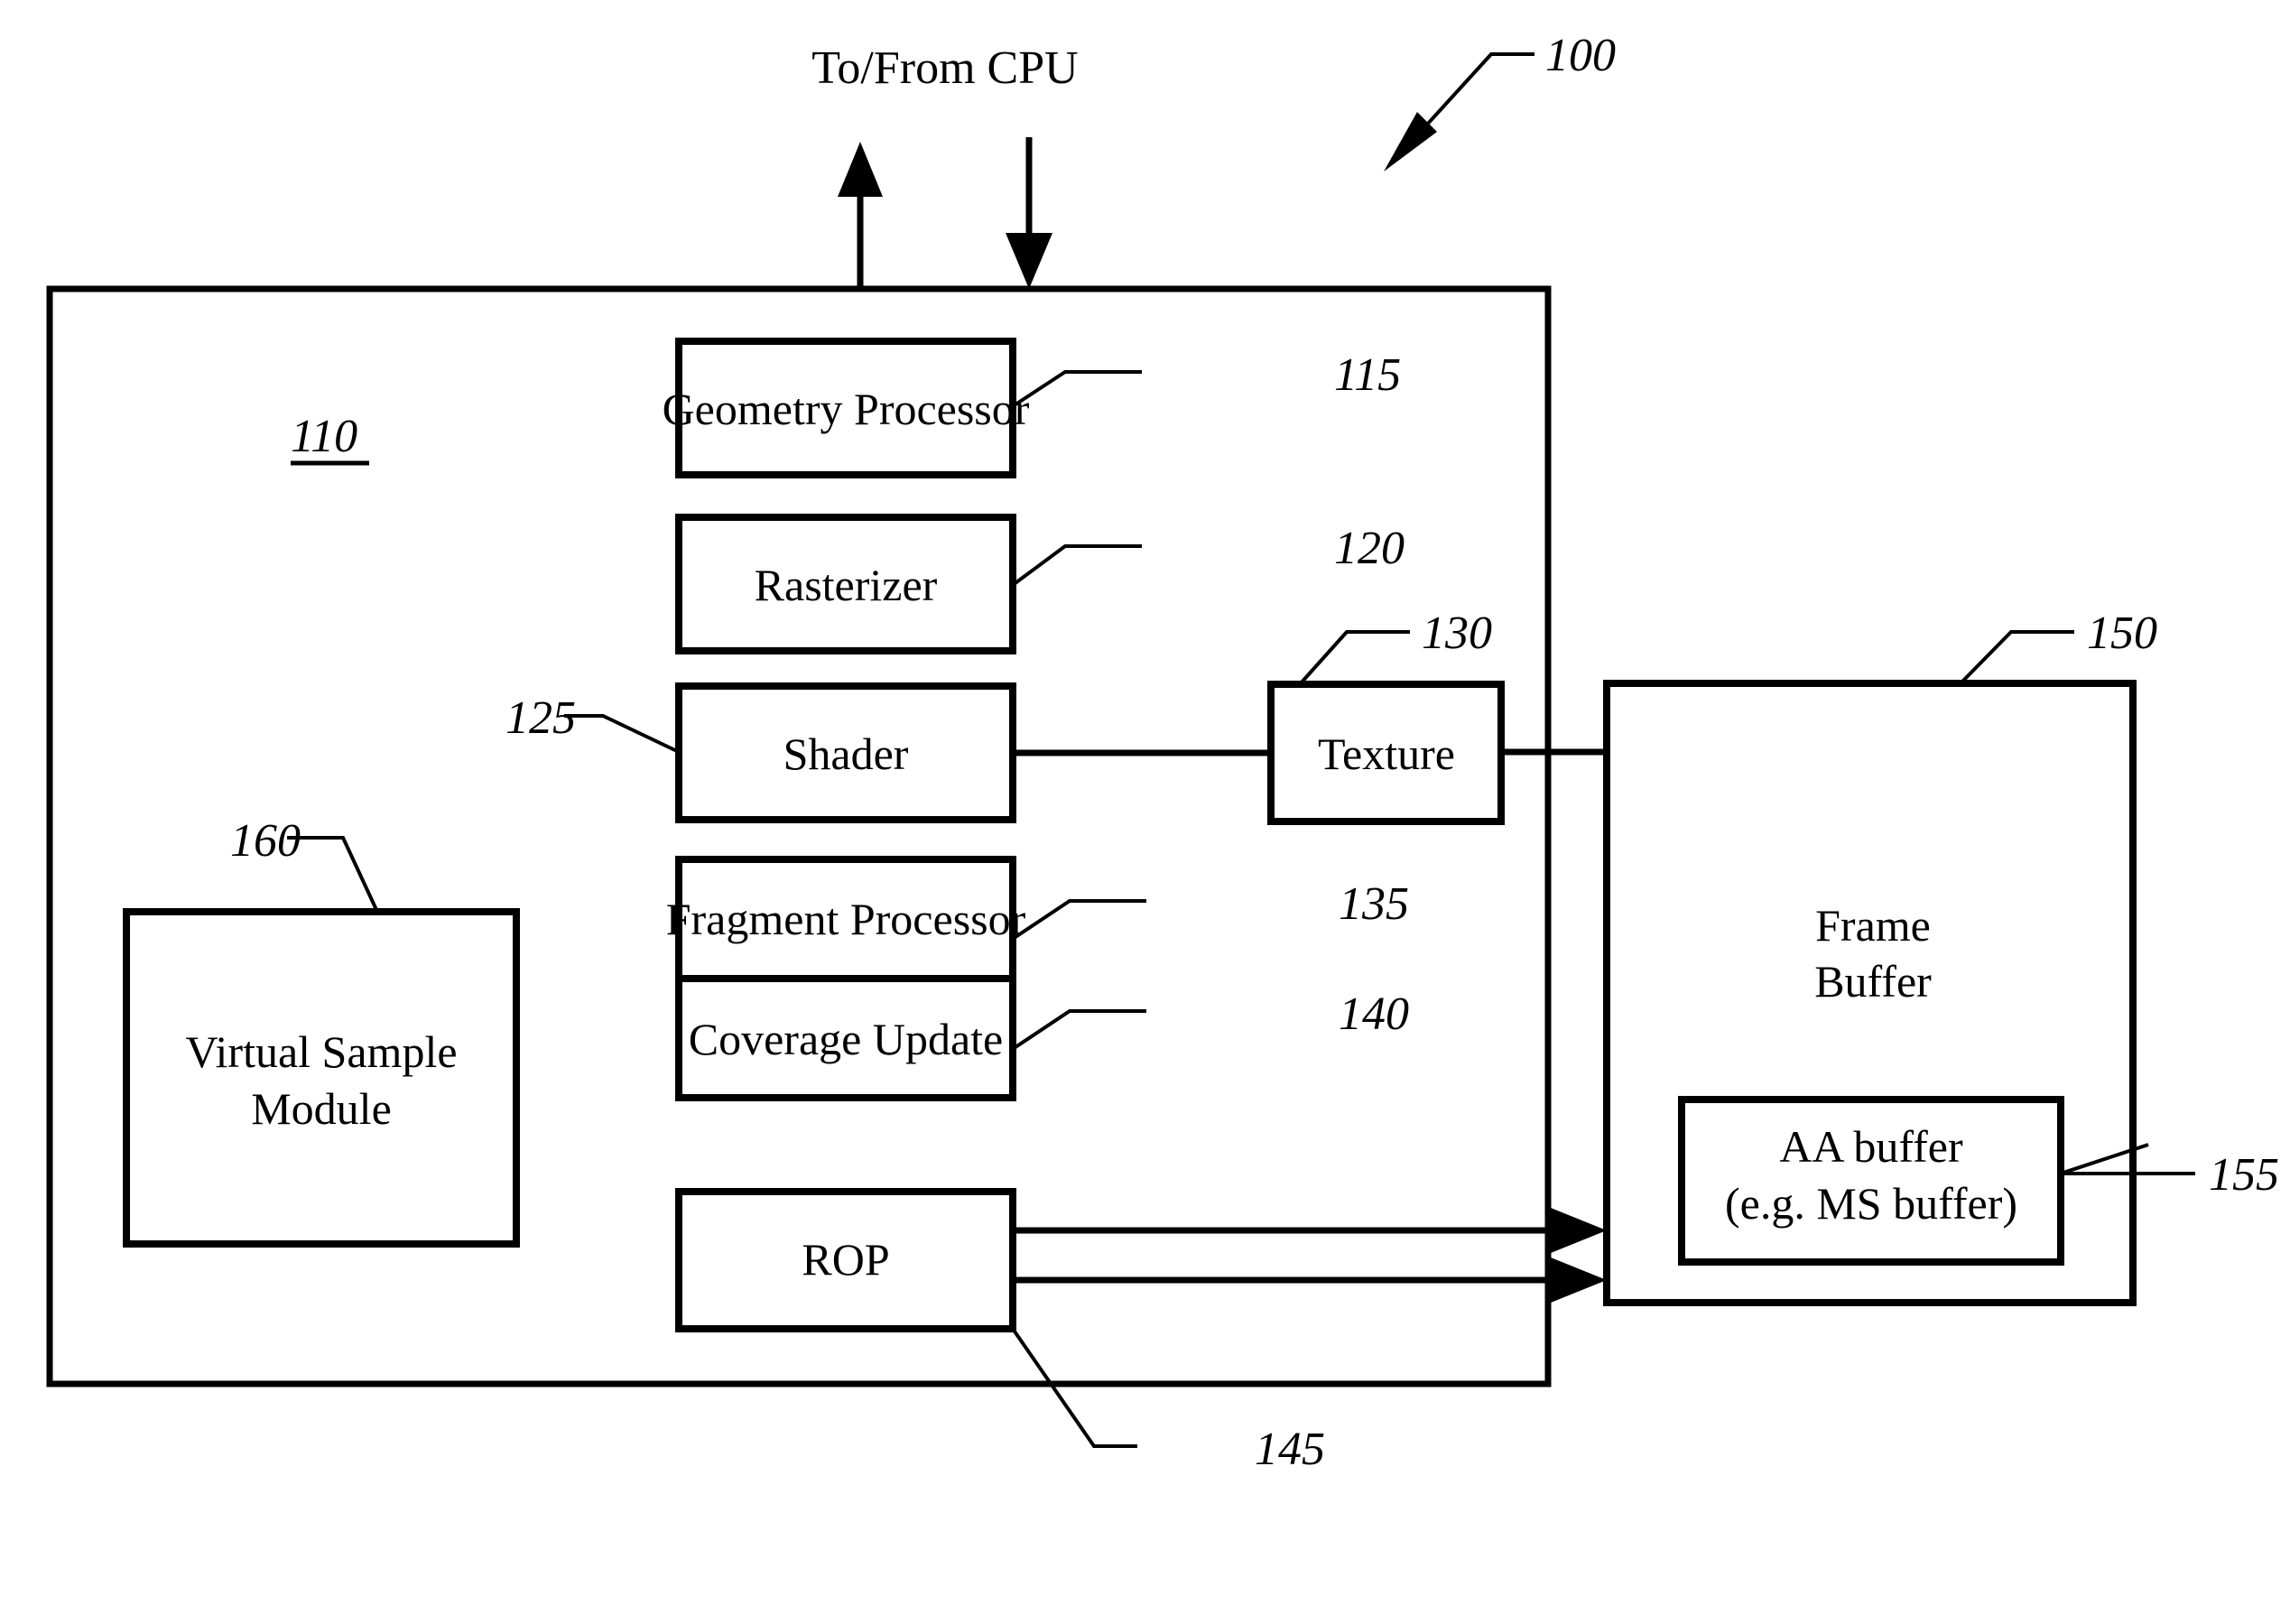 The height and width of the screenshot is (1624, 2290). I want to click on ref-numeral-115: 115, so click(1367, 375).